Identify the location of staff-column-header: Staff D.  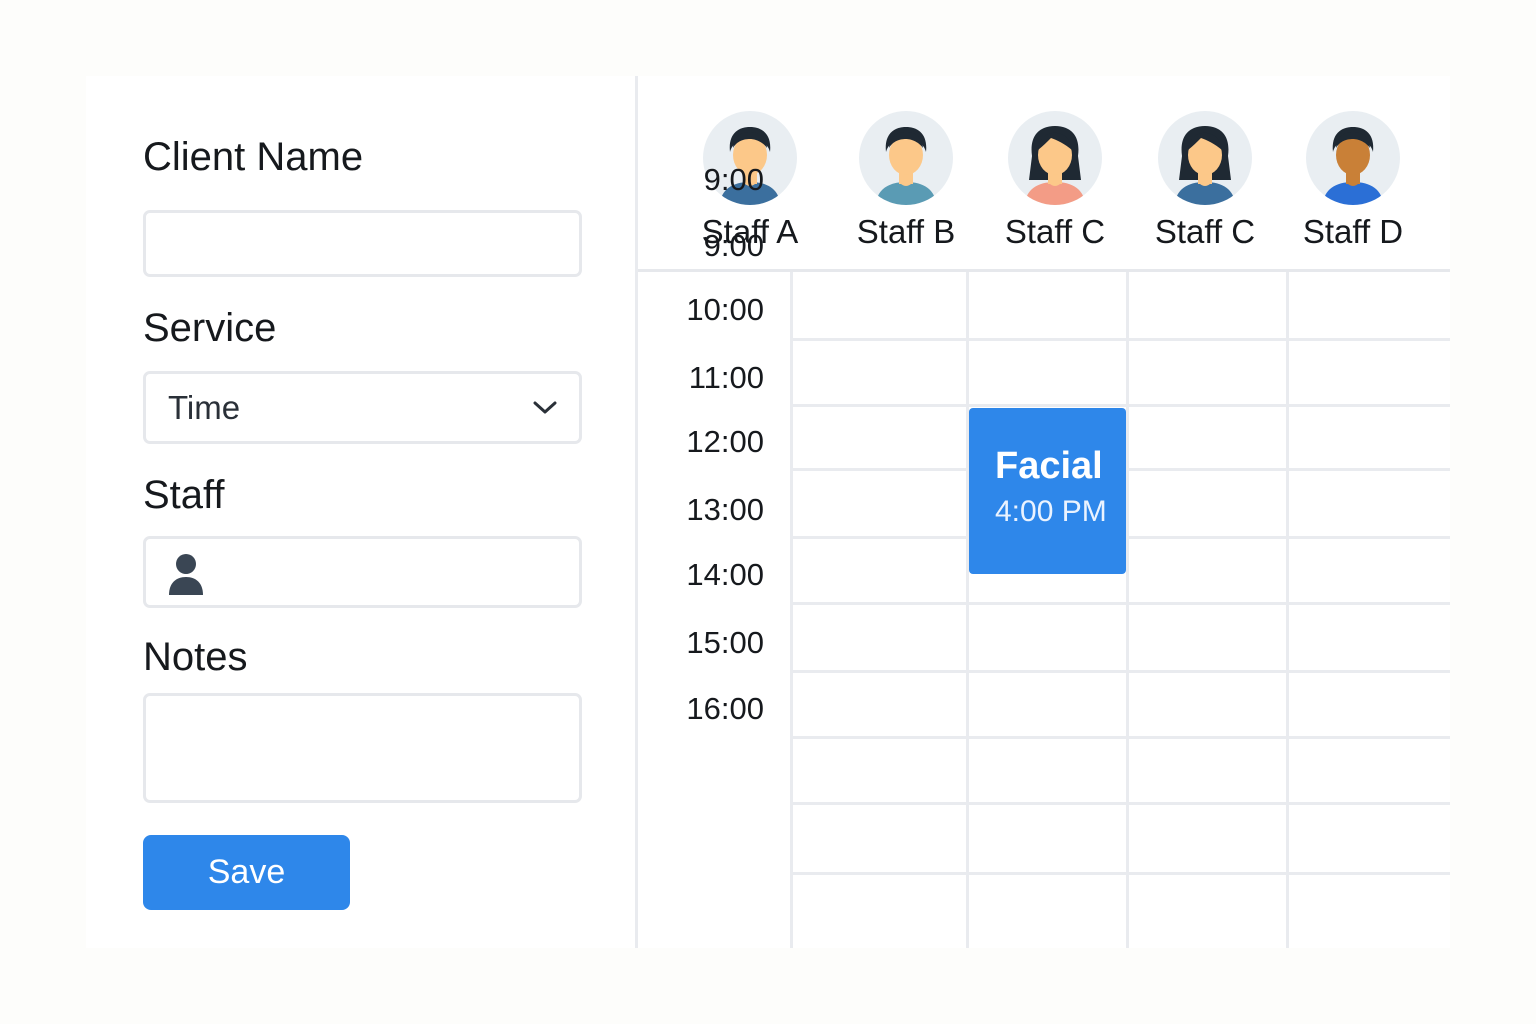
(1353, 180).